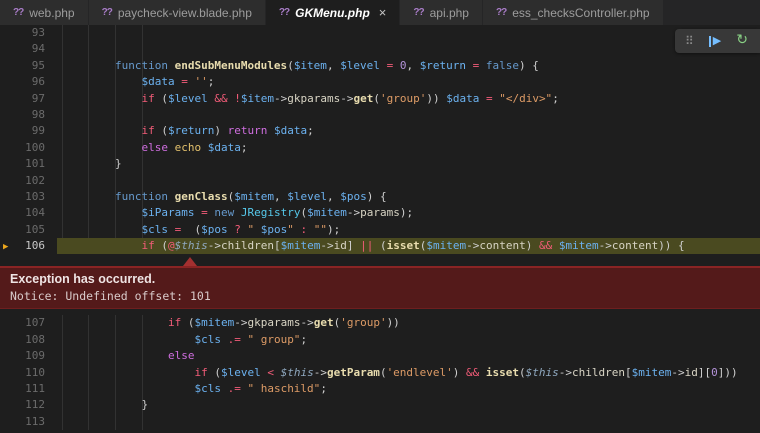 This screenshot has height=433, width=760. Describe the element at coordinates (260, 389) in the screenshot. I see `code-text: $cls .= " haschild";` at that location.